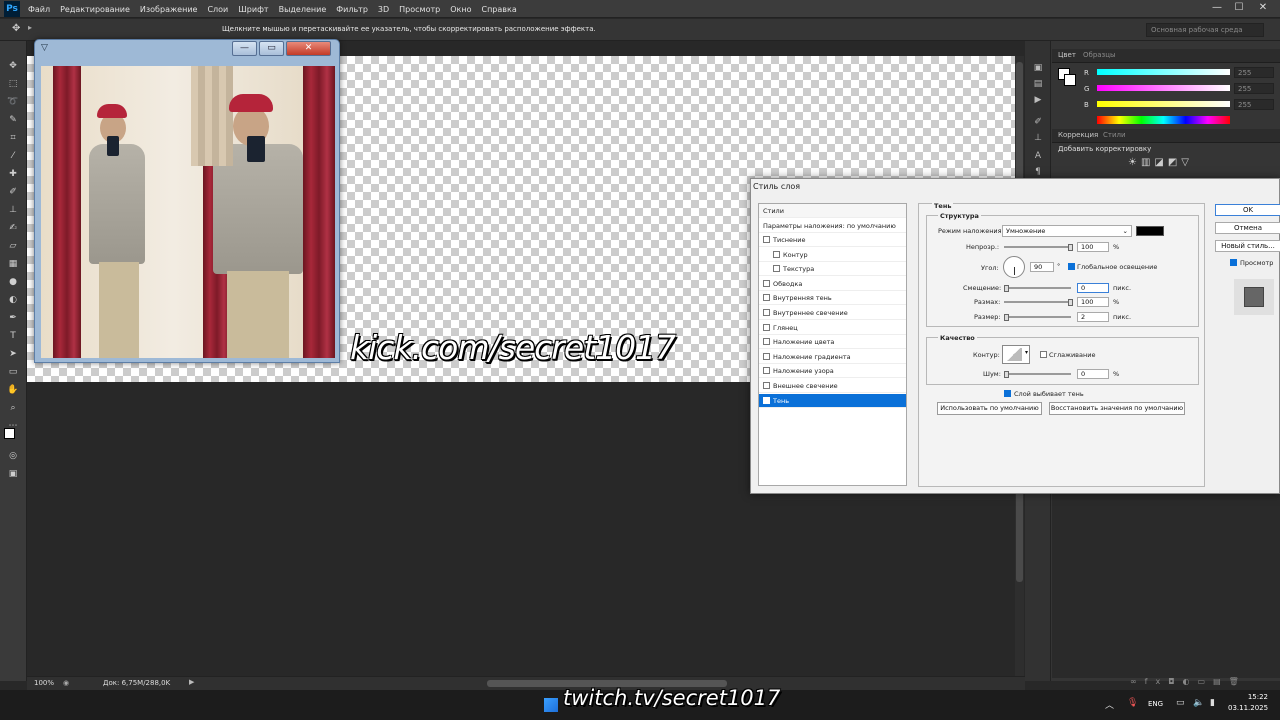 This screenshot has width=1280, height=720. Describe the element at coordinates (551, 705) in the screenshot. I see `windows-start-icon` at that location.